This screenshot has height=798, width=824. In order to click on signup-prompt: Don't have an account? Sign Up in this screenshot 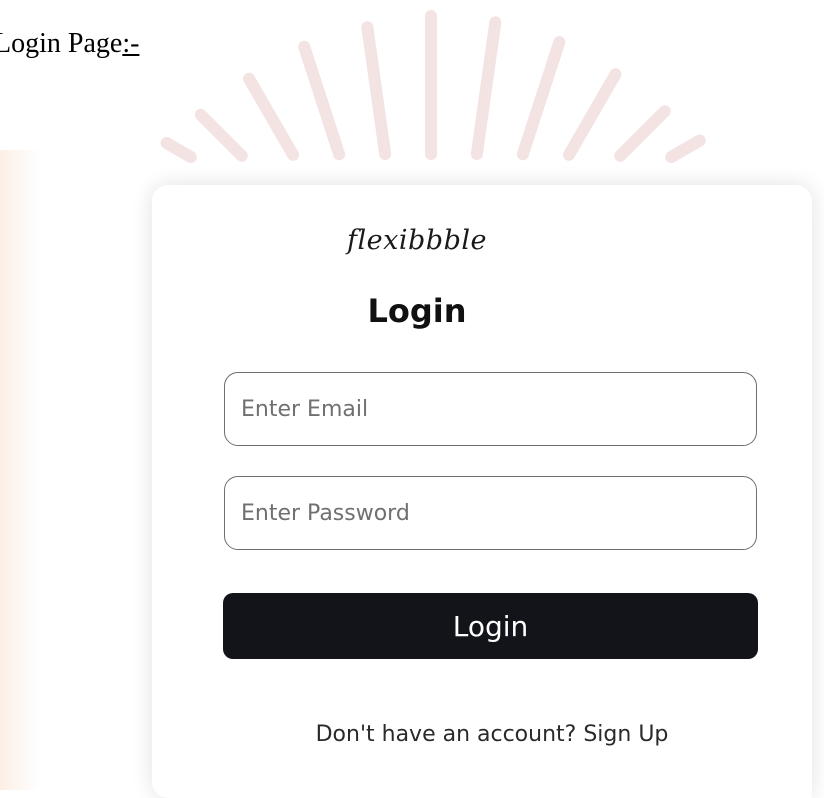, I will do `click(488, 734)`.